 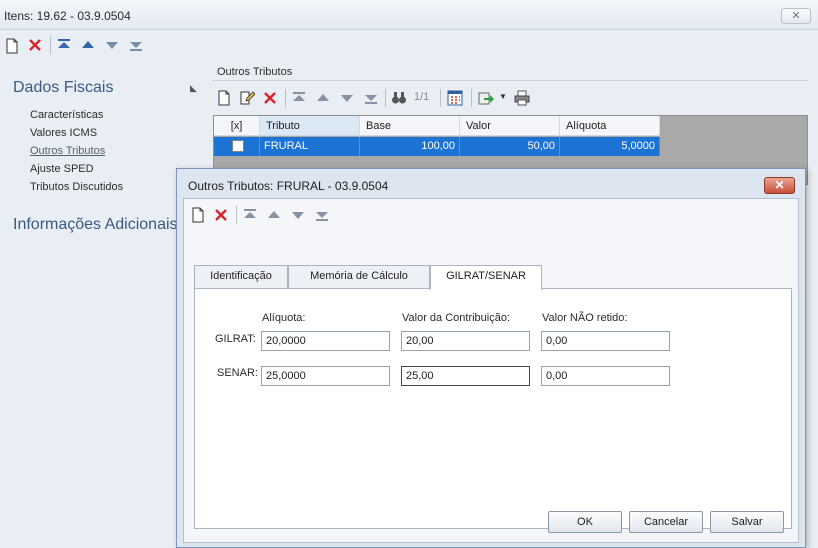 I want to click on gilrat-valor-nao-retido-input, so click(x=605, y=341).